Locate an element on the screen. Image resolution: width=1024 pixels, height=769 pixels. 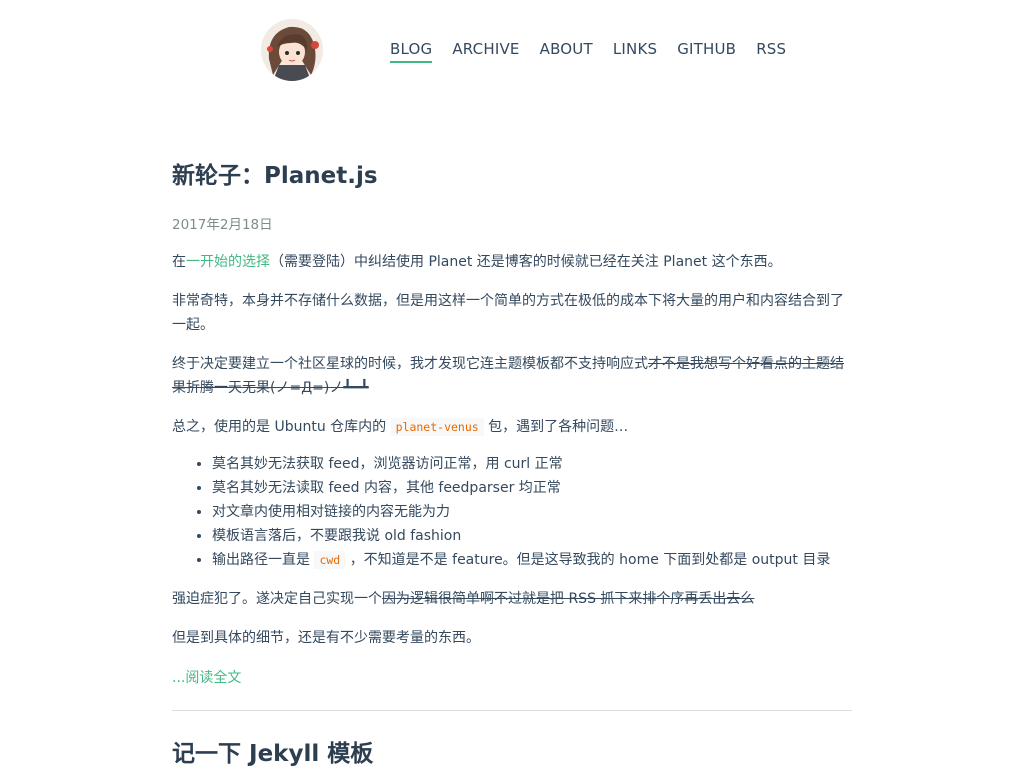
first-choice-link: 一开始的选择 is located at coordinates (228, 262).